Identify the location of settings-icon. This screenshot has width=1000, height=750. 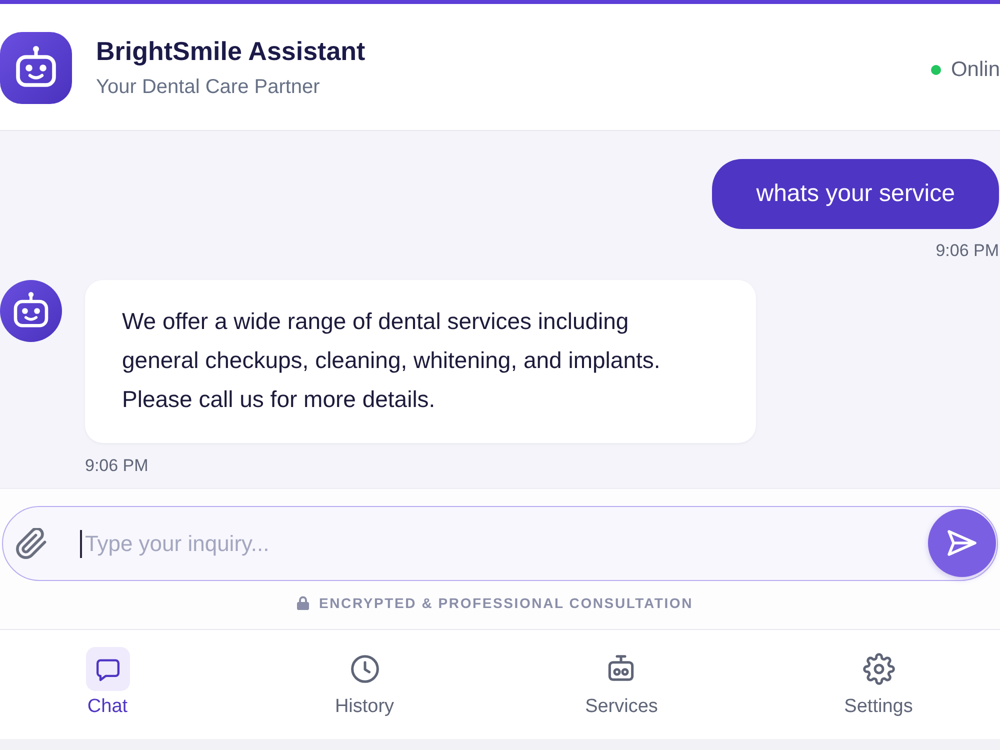
(878, 669).